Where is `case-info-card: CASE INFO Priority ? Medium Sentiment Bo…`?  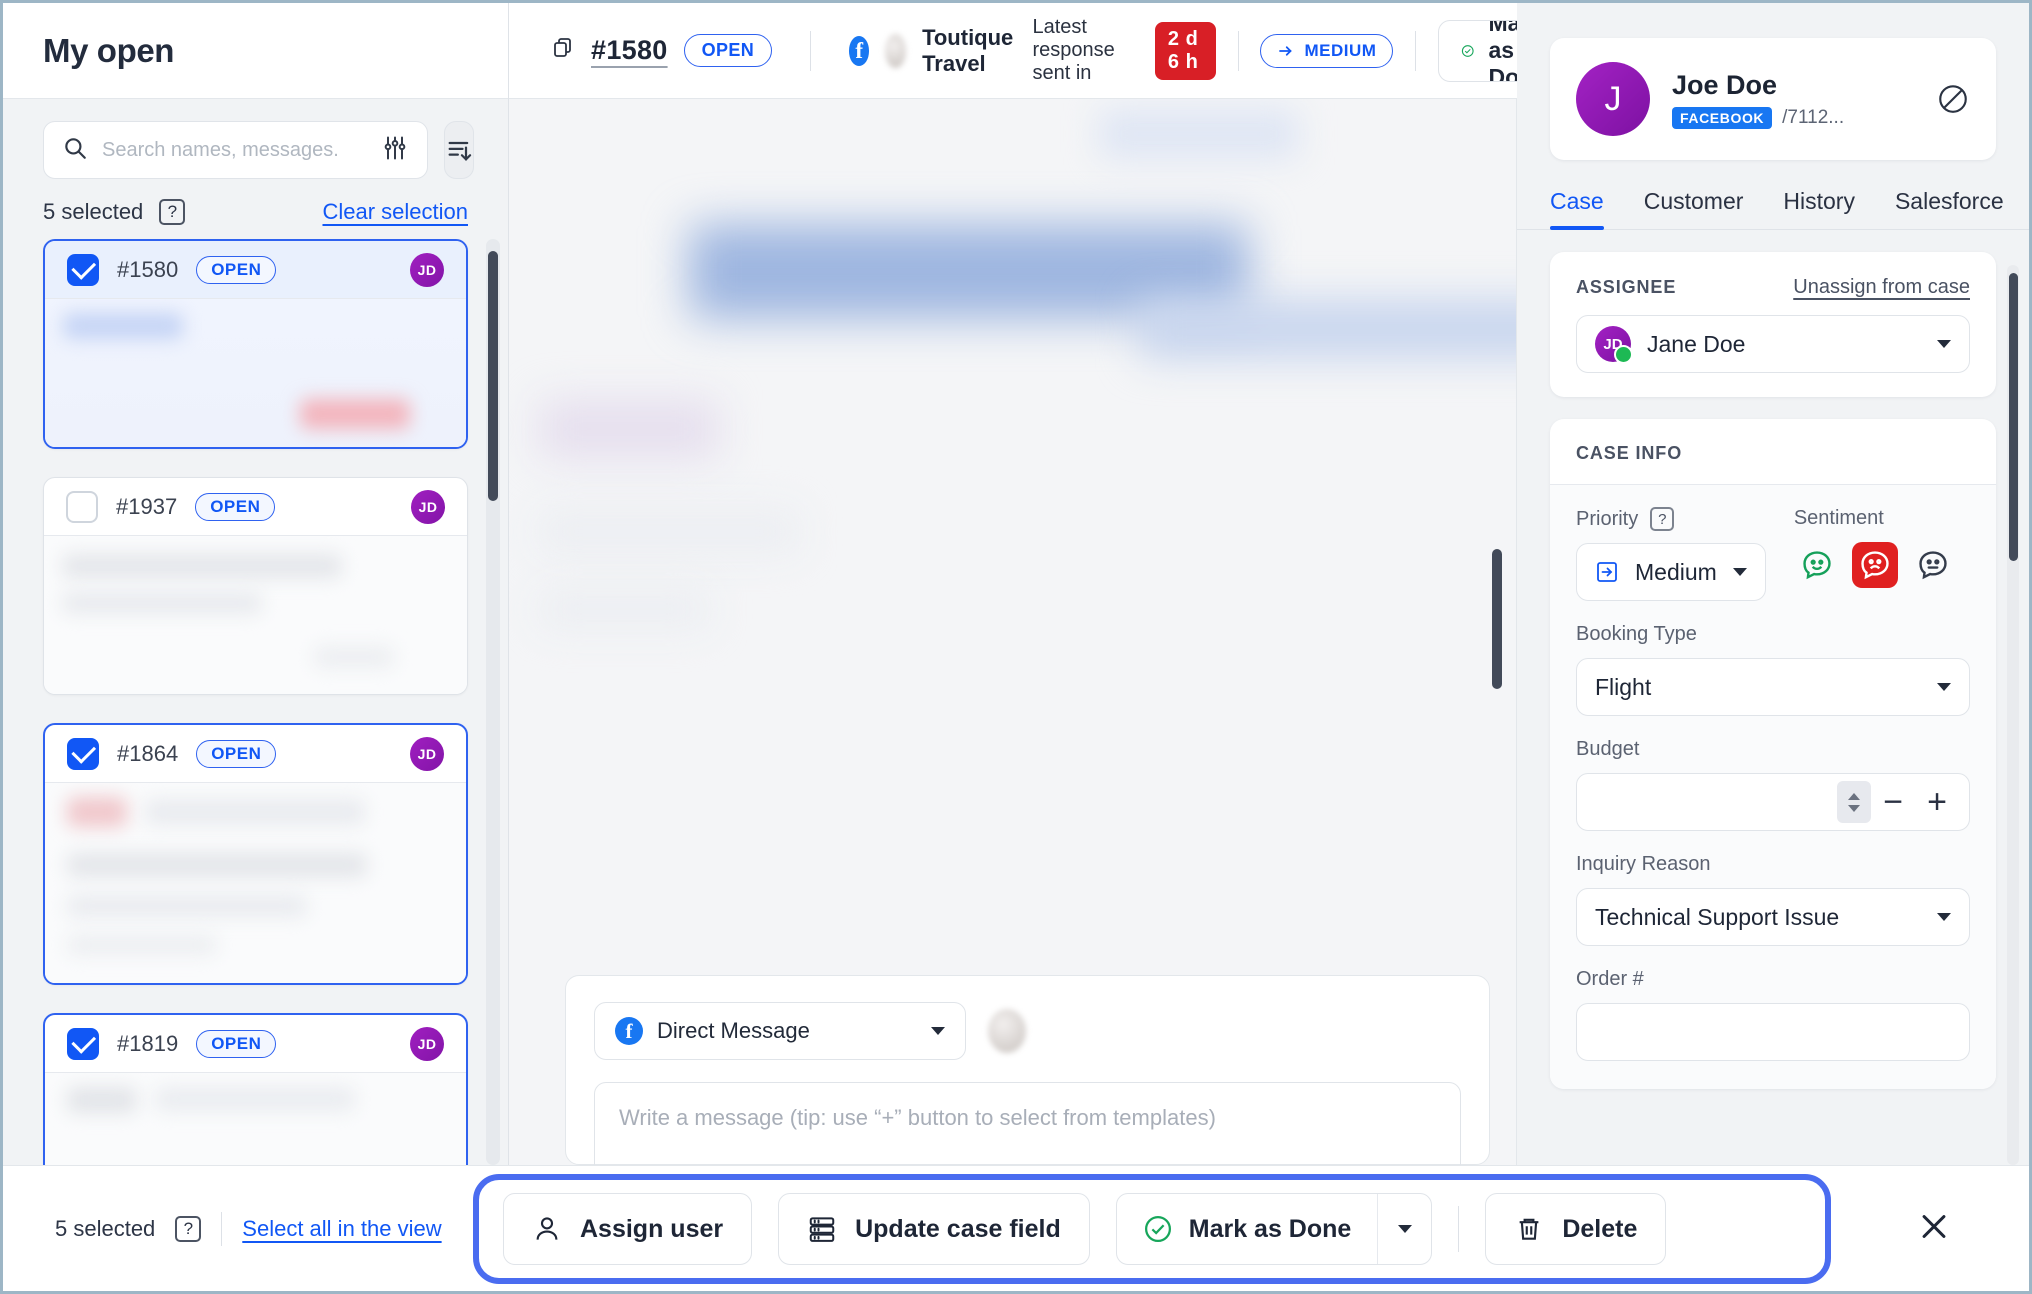 case-info-card: CASE INFO Priority ? Medium Sentiment Bo… is located at coordinates (1773, 754).